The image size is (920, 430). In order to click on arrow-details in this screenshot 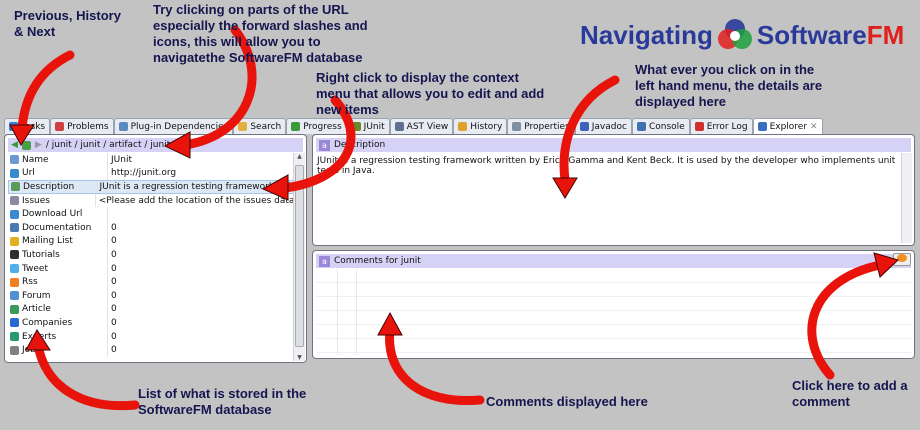, I will do `click(589, 130)`.